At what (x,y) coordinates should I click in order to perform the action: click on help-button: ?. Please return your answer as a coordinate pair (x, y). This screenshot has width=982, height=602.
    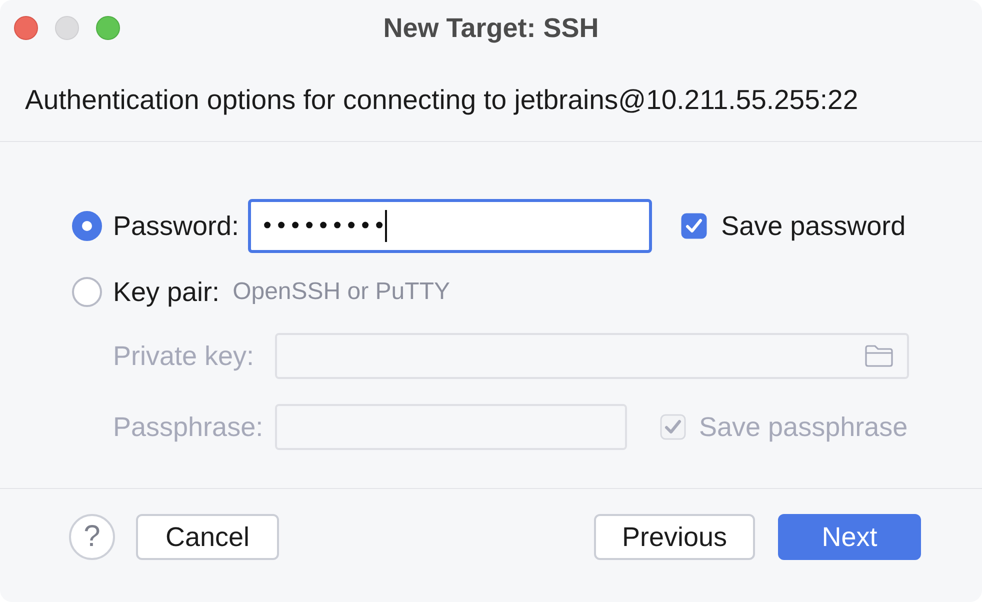
    Looking at the image, I should click on (92, 537).